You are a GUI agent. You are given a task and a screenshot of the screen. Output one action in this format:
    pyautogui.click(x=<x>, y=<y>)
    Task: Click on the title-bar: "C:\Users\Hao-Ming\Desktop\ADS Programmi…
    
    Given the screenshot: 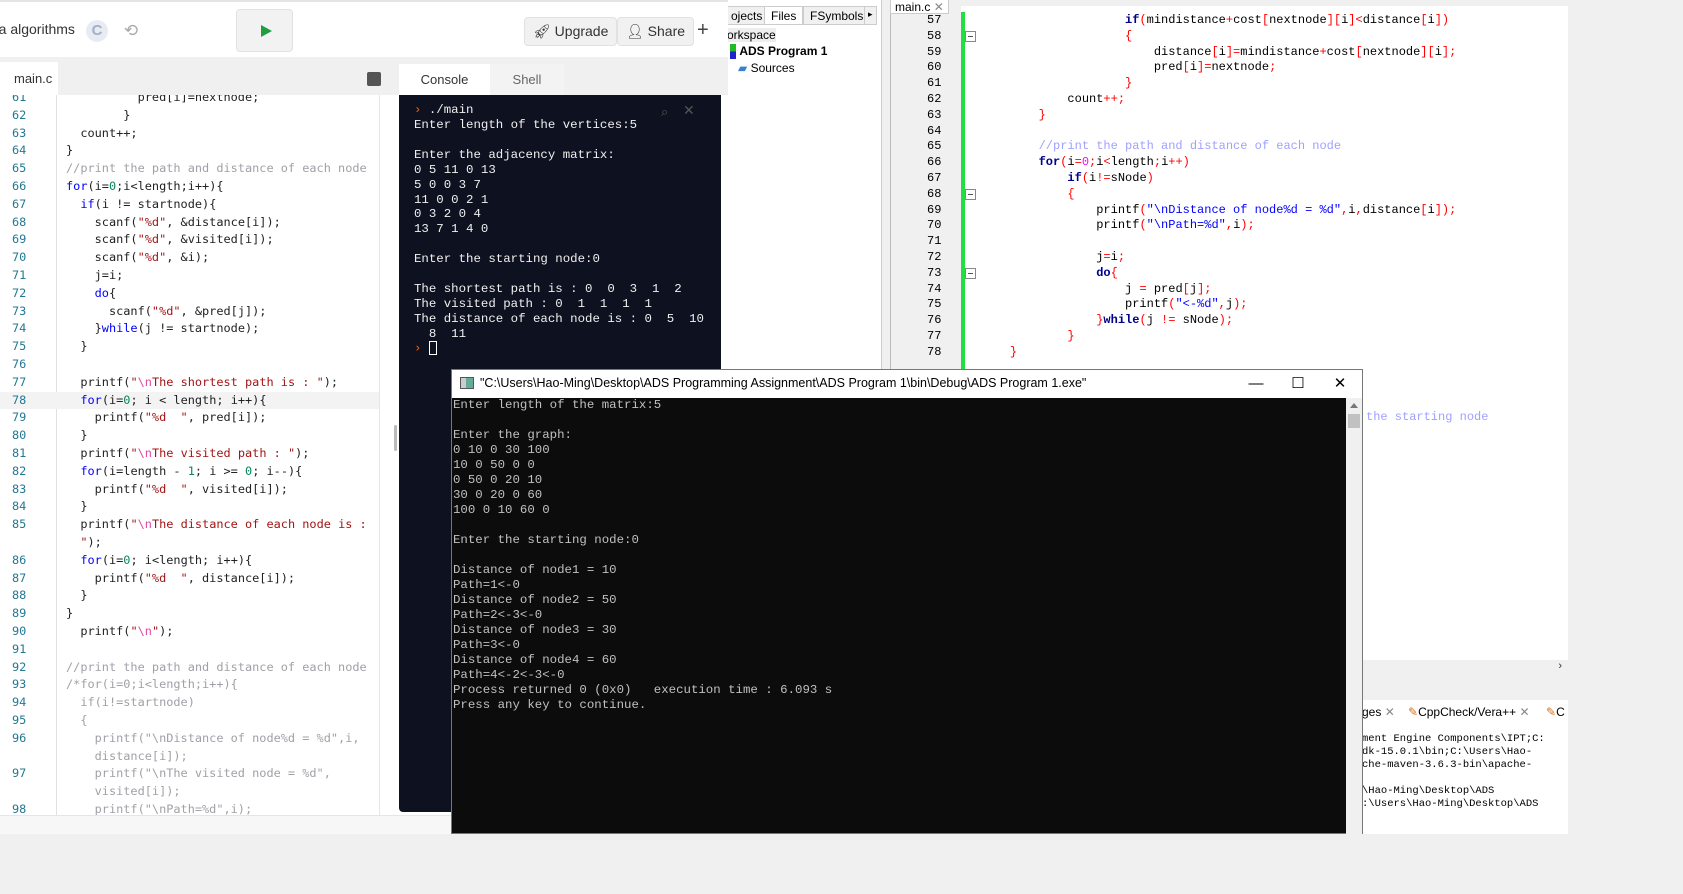 What is the action you would take?
    pyautogui.click(x=907, y=384)
    